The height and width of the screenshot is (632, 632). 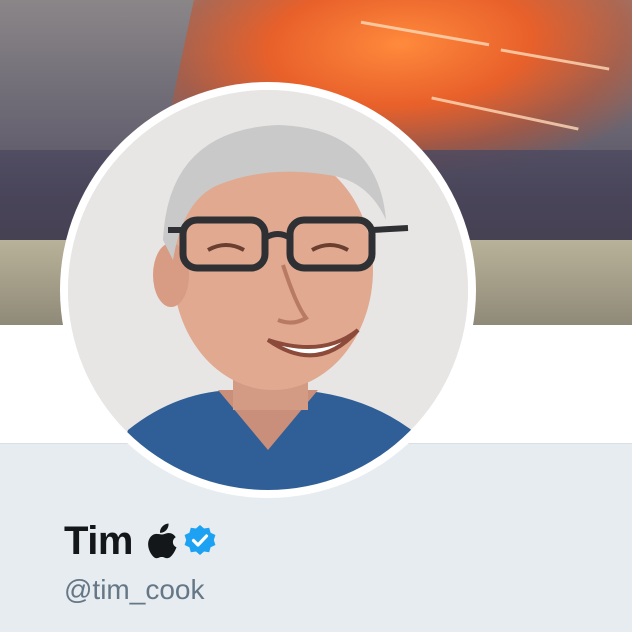 I want to click on verified-badge-icon, so click(x=200, y=541).